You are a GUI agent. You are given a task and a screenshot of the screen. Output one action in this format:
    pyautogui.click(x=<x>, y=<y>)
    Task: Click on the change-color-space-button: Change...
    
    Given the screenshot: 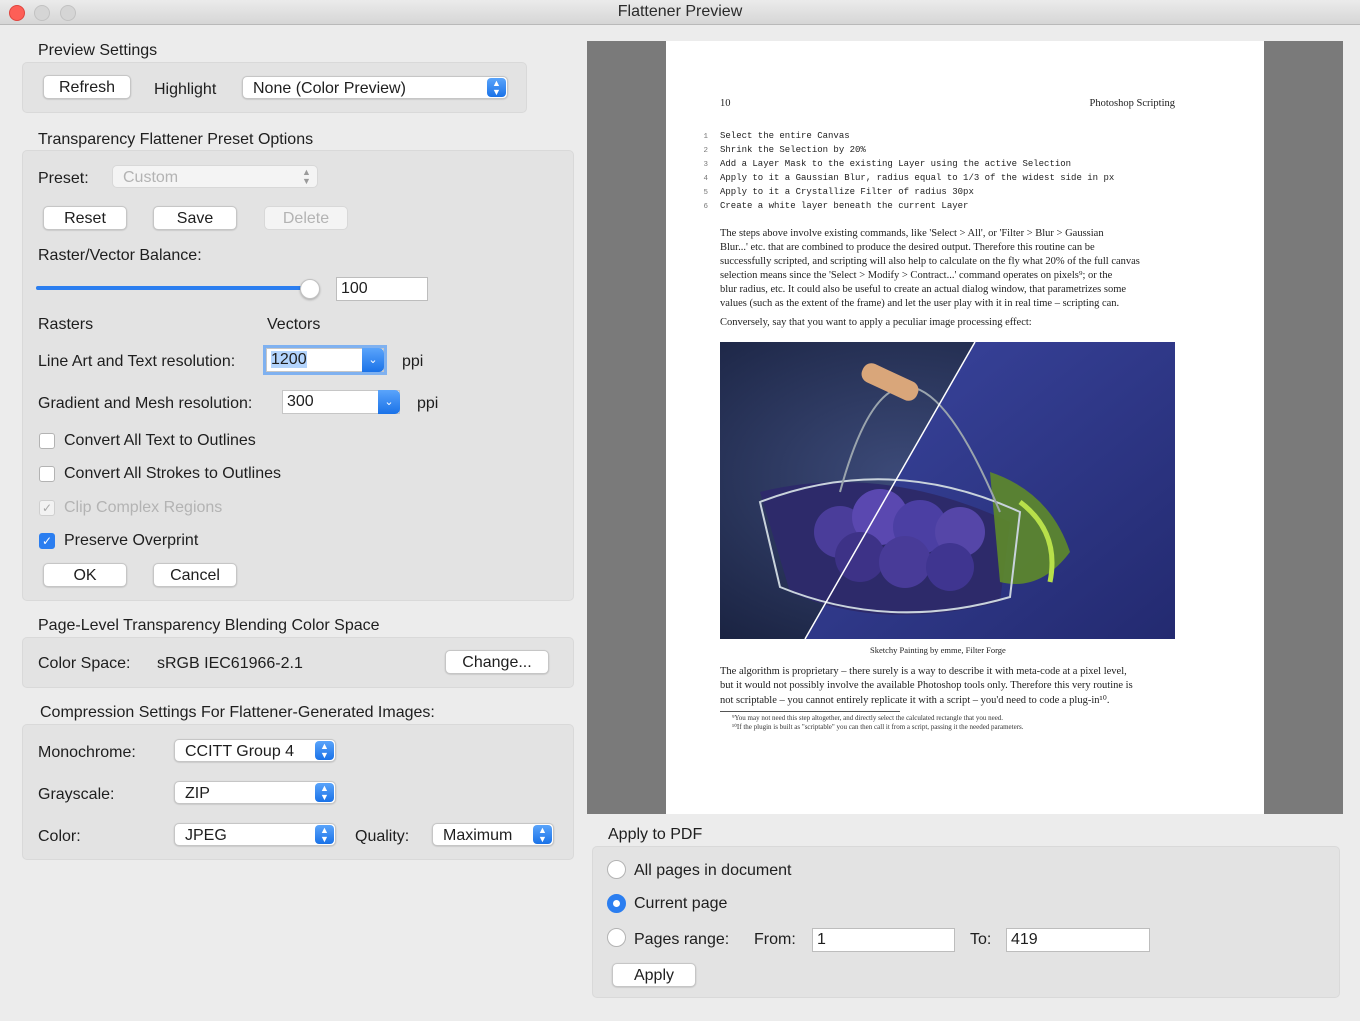 What is the action you would take?
    pyautogui.click(x=497, y=662)
    